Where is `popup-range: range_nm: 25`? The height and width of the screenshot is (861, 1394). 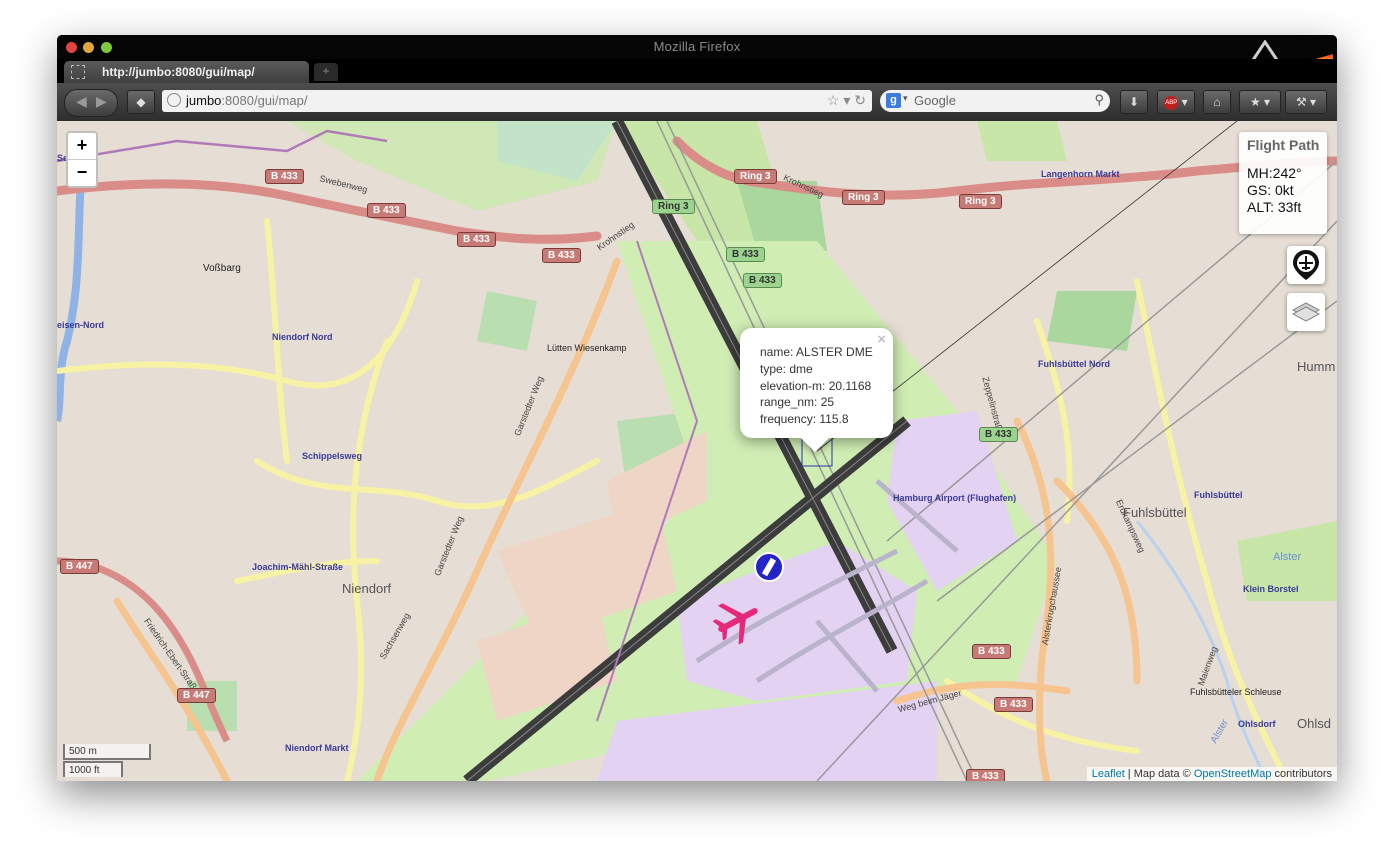
popup-range: range_nm: 25 is located at coordinates (797, 402).